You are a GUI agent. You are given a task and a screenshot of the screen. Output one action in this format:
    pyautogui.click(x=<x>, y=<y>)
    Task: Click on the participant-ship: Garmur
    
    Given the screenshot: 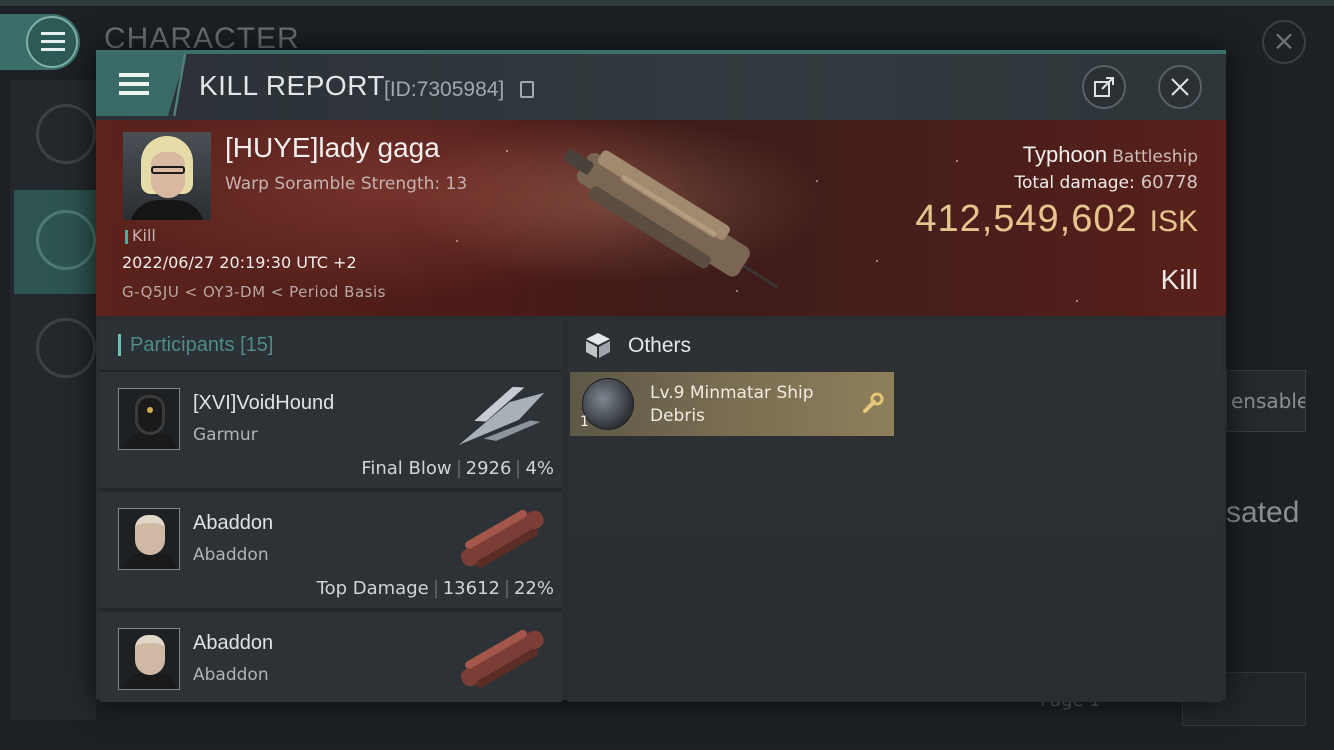 What is the action you would take?
    pyautogui.click(x=225, y=435)
    